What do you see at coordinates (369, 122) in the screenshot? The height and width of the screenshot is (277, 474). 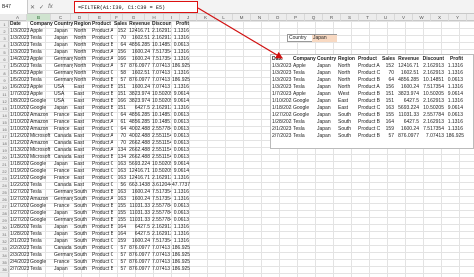 I see `result-cell: Product B` at bounding box center [369, 122].